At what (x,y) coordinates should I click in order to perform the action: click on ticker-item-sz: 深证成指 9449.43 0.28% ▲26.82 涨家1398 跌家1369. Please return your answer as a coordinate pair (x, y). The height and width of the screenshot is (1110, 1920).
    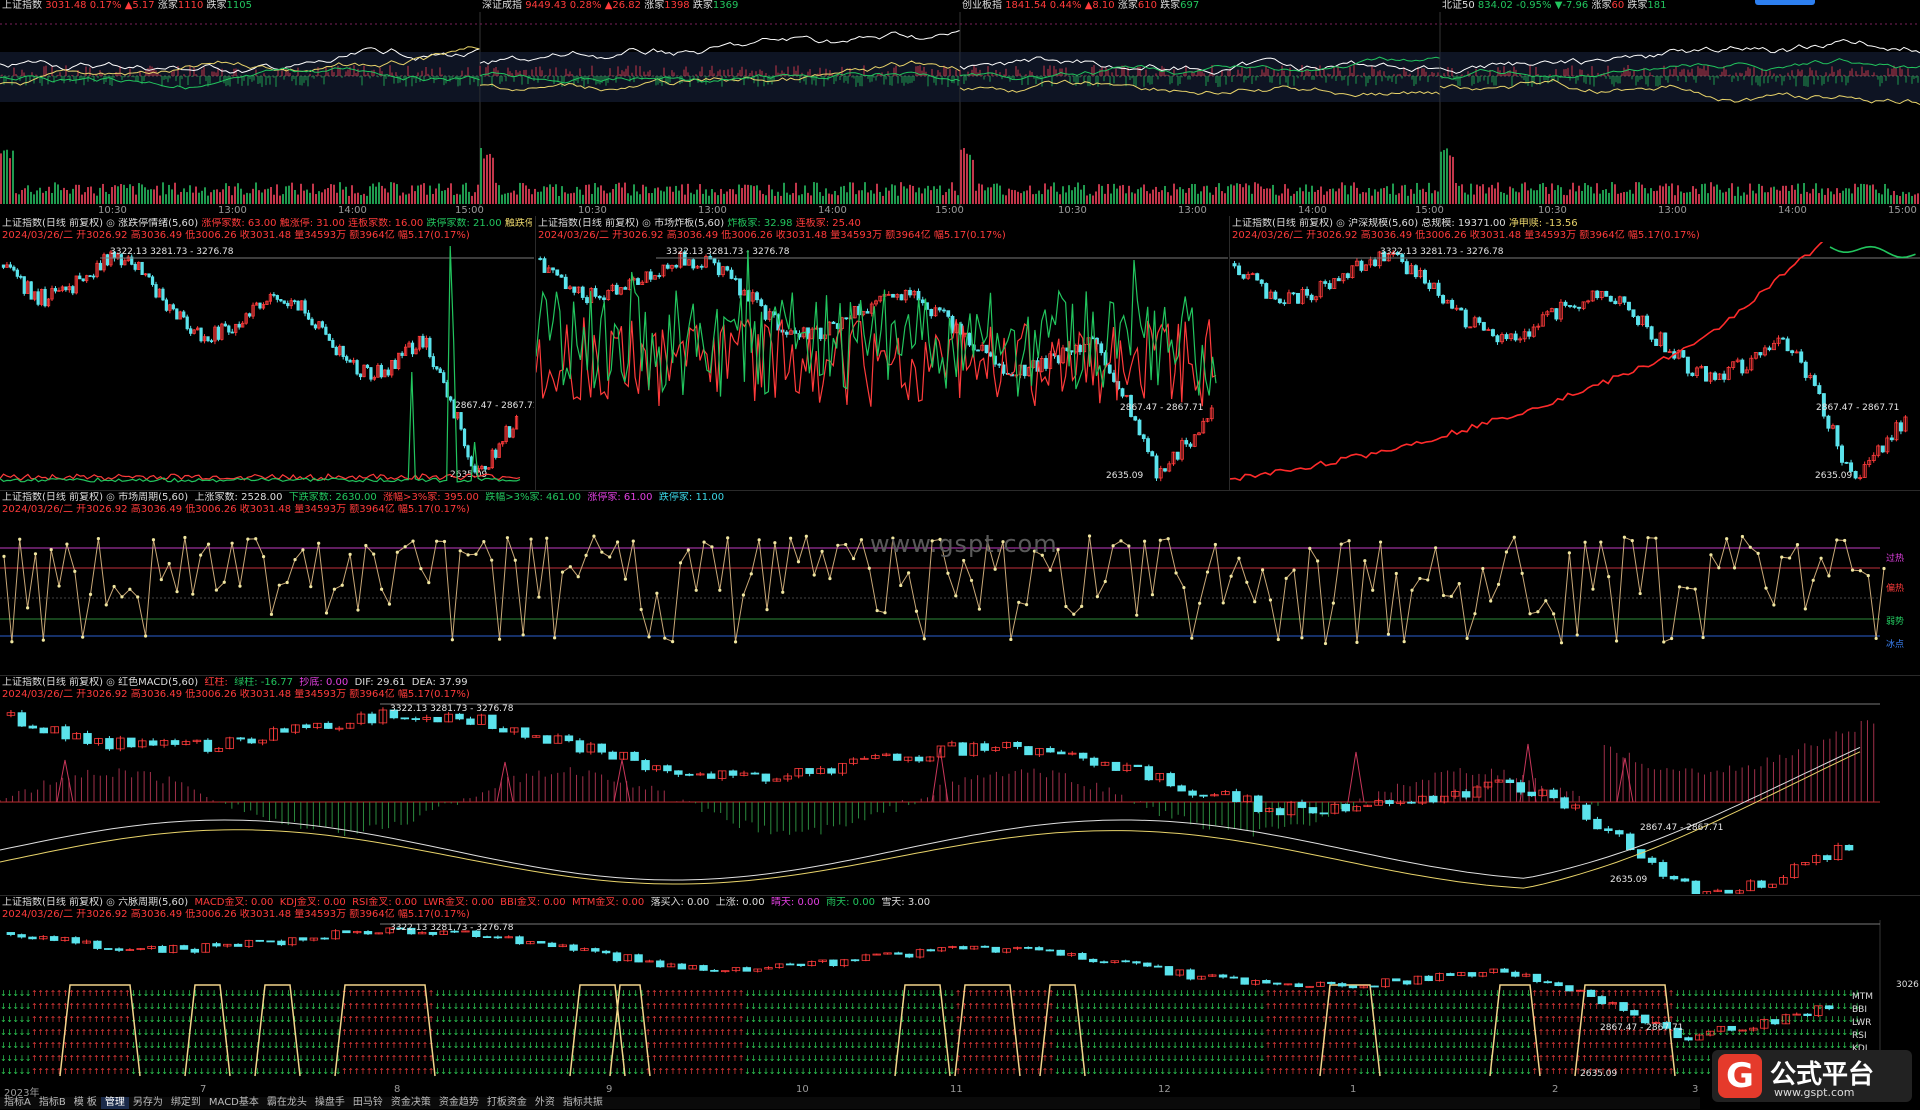
    Looking at the image, I should click on (610, 6).